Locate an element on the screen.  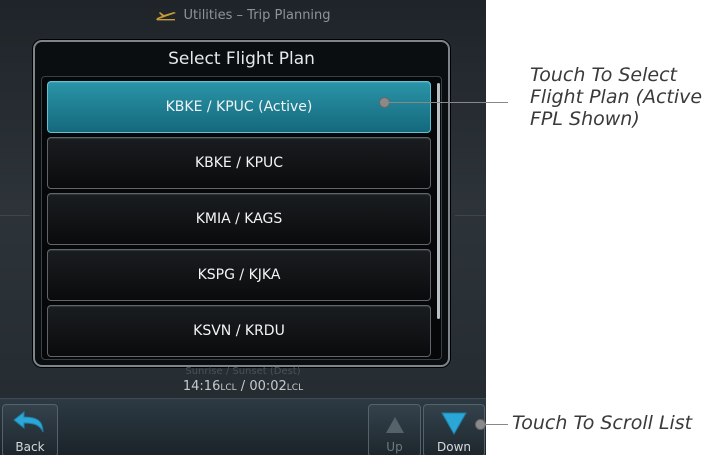
sunrise-sunset-label: Sunrise / Sunset (Dest) is located at coordinates (243, 371).